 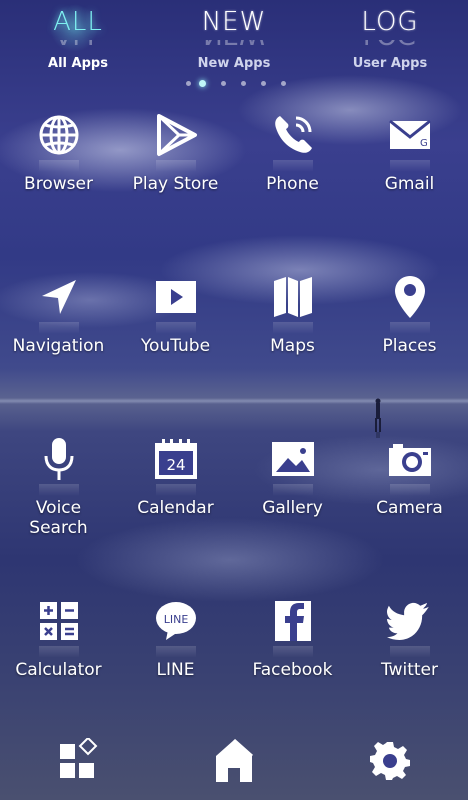 What do you see at coordinates (234, 63) in the screenshot?
I see `tab-new-label: New Apps` at bounding box center [234, 63].